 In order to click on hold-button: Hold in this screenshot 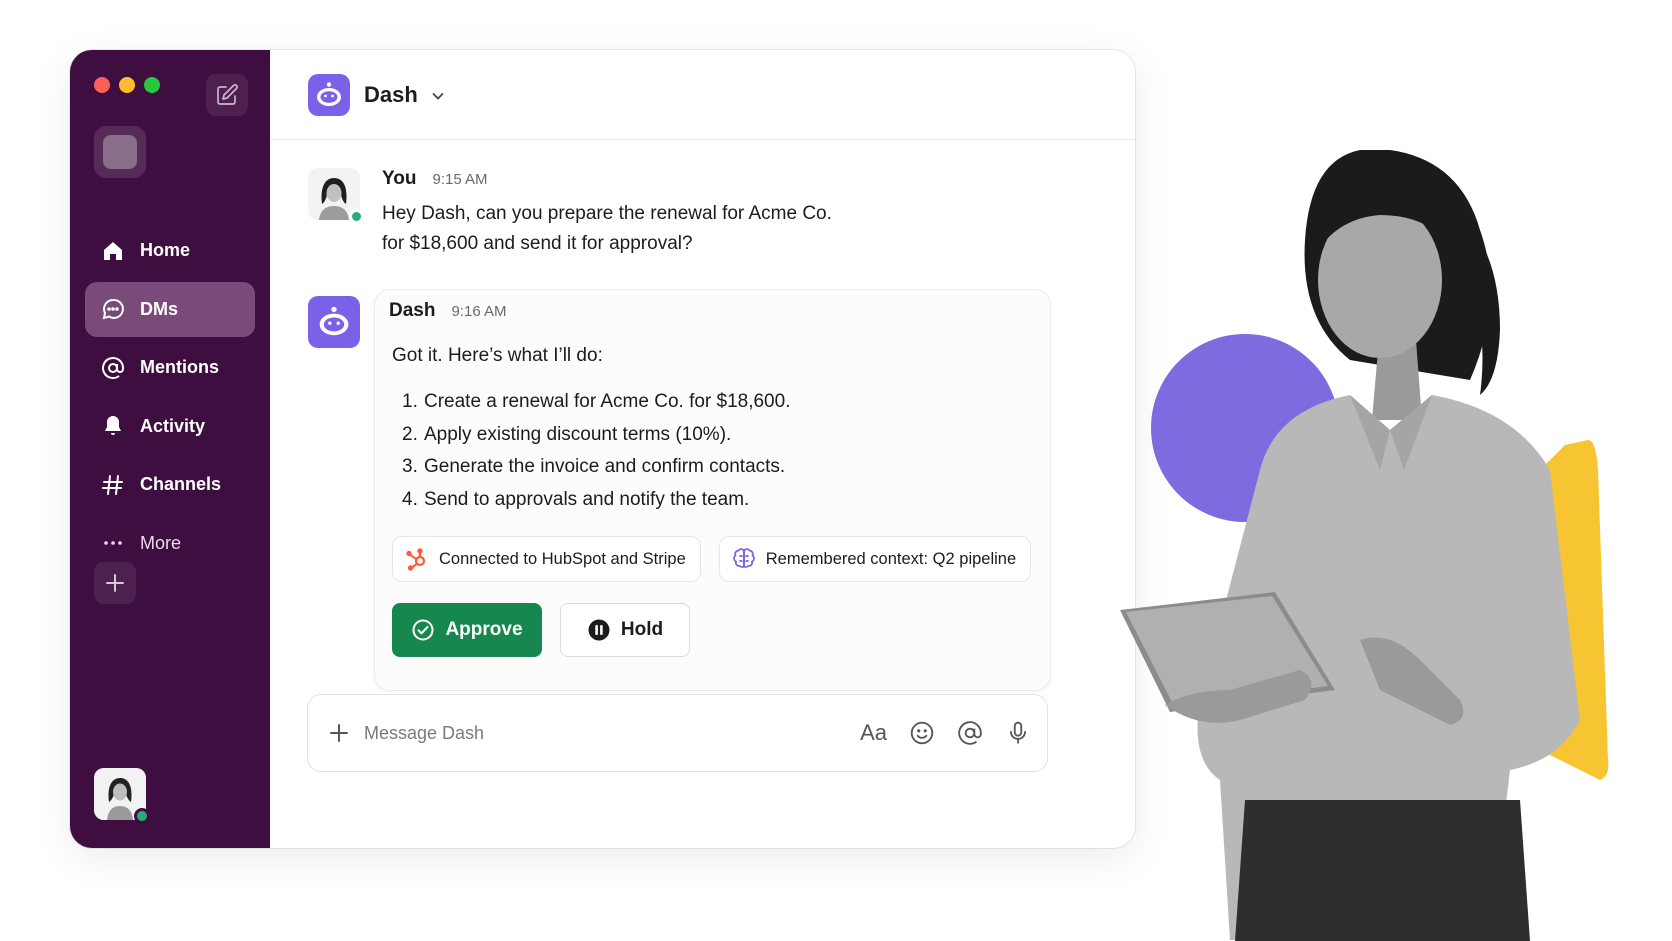, I will do `click(625, 630)`.